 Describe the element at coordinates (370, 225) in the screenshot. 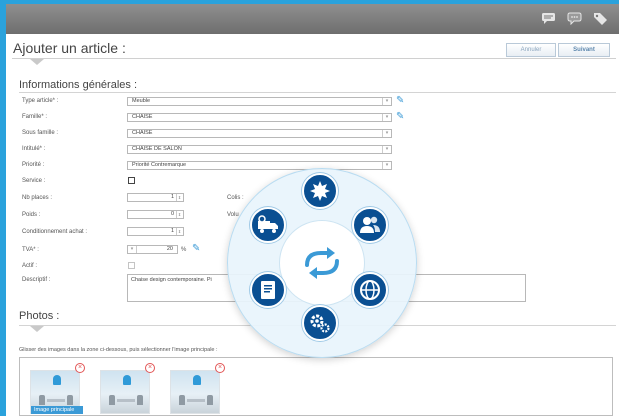

I see `users-icon` at that location.